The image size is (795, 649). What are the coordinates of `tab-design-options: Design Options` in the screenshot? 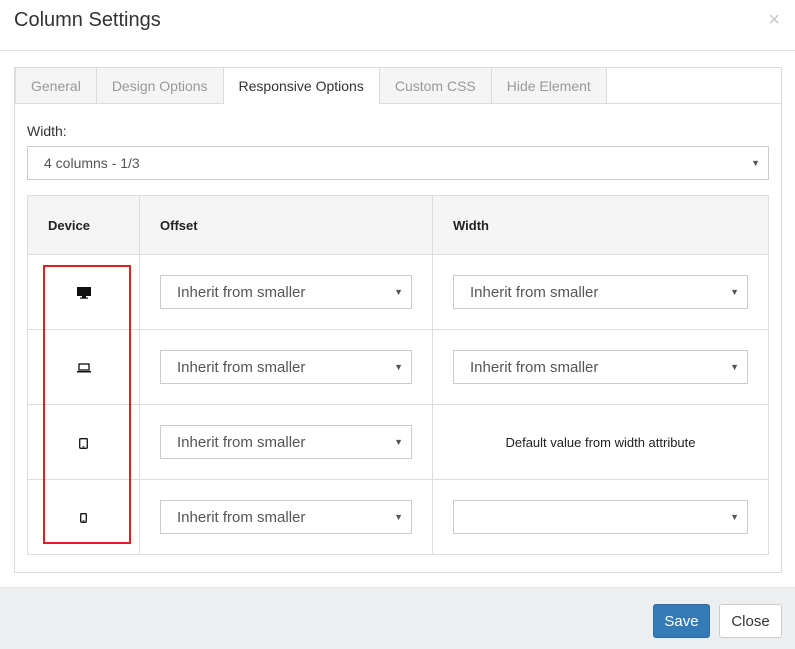 It's located at (160, 85).